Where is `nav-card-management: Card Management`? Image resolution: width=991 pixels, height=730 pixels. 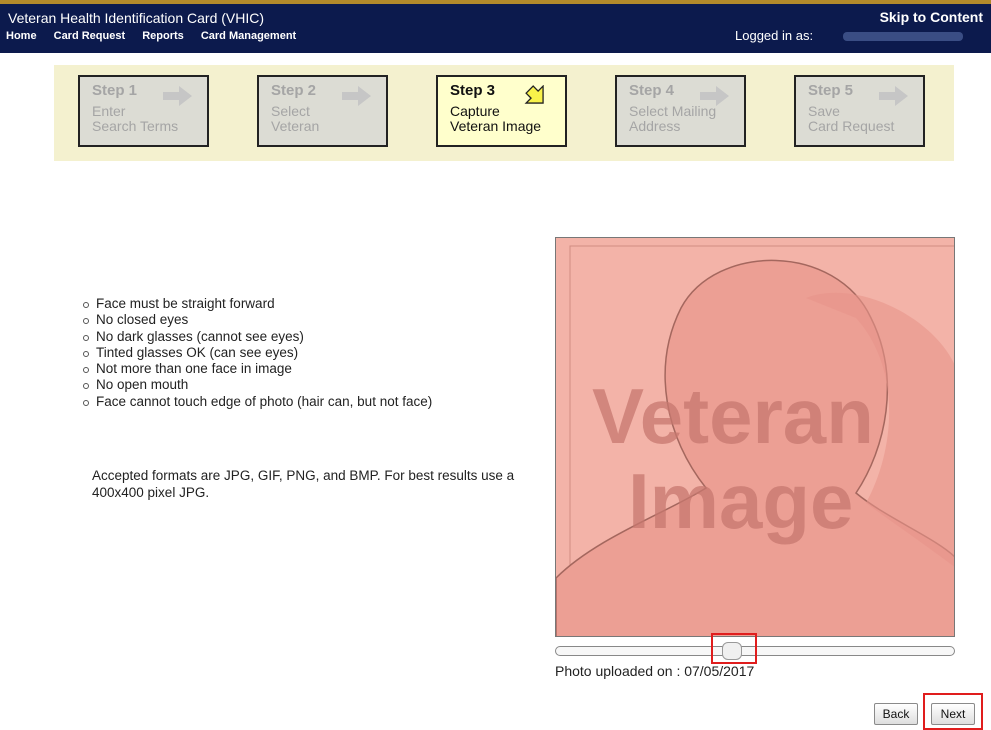 nav-card-management: Card Management is located at coordinates (248, 36).